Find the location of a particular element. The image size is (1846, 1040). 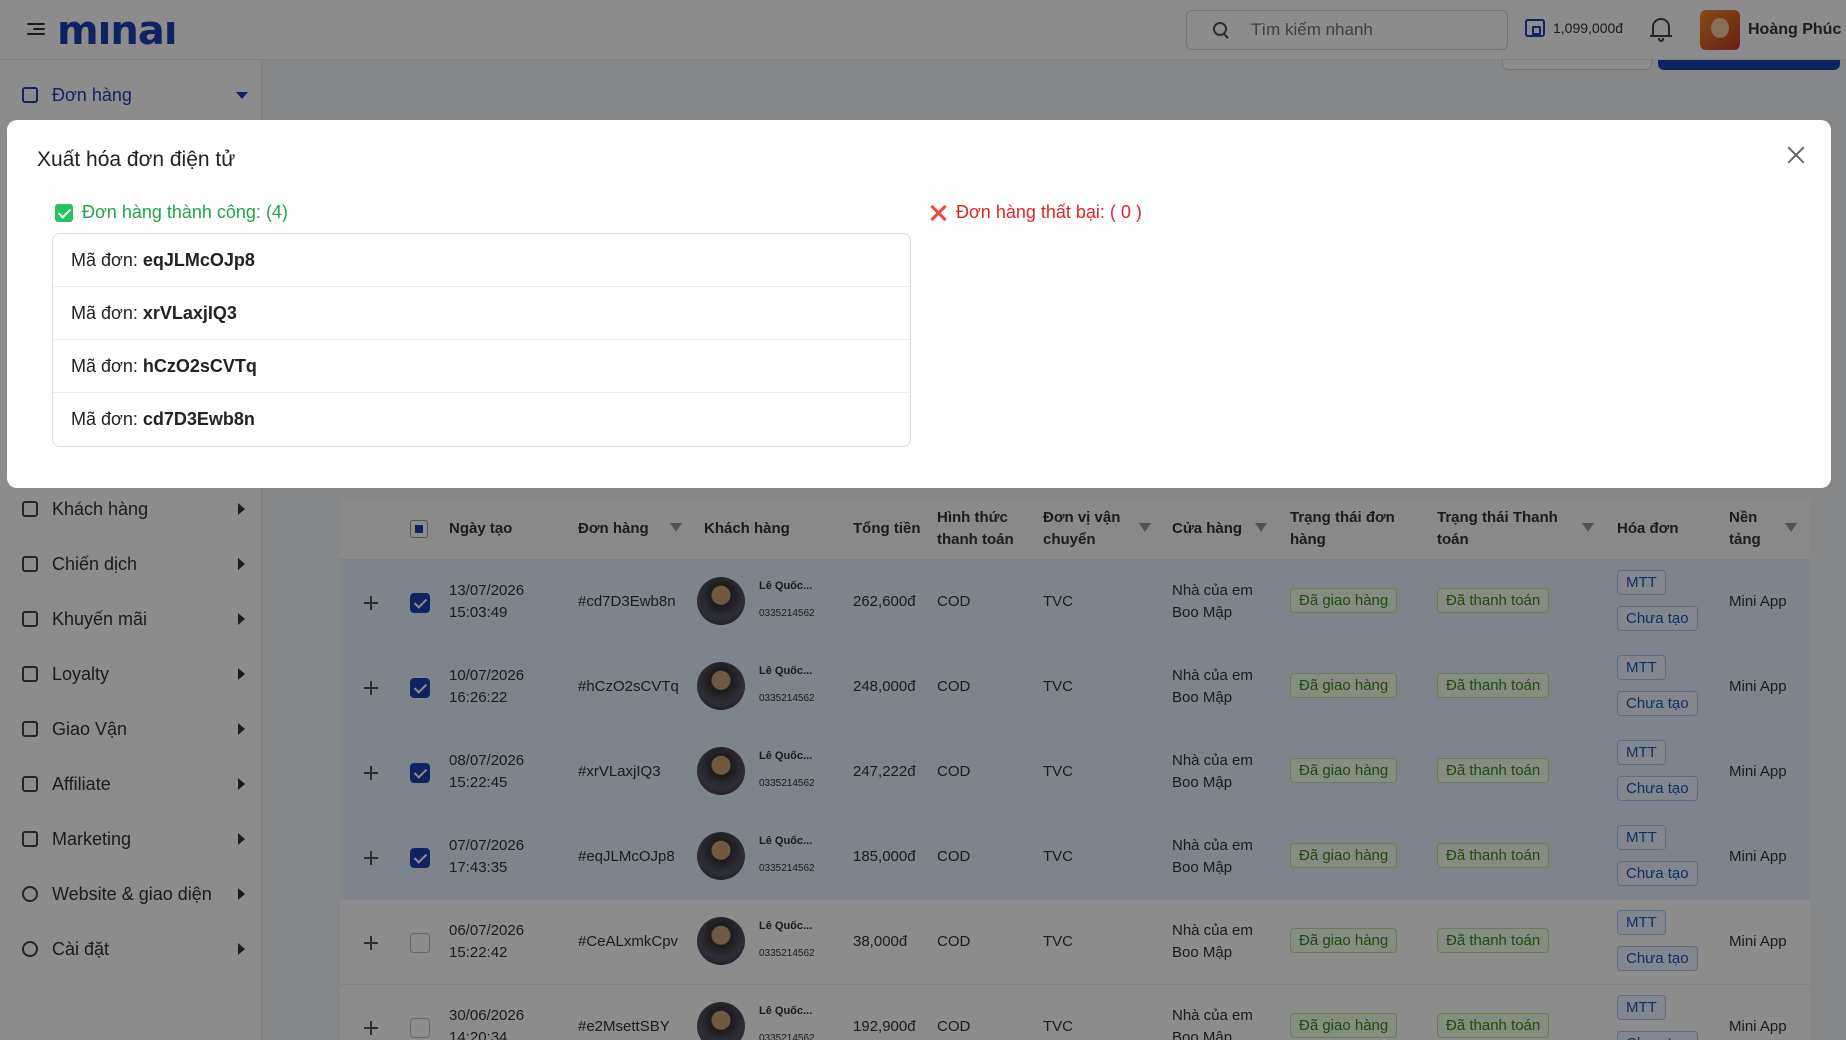

order-code: eqJLMcOJp8 is located at coordinates (198, 259).